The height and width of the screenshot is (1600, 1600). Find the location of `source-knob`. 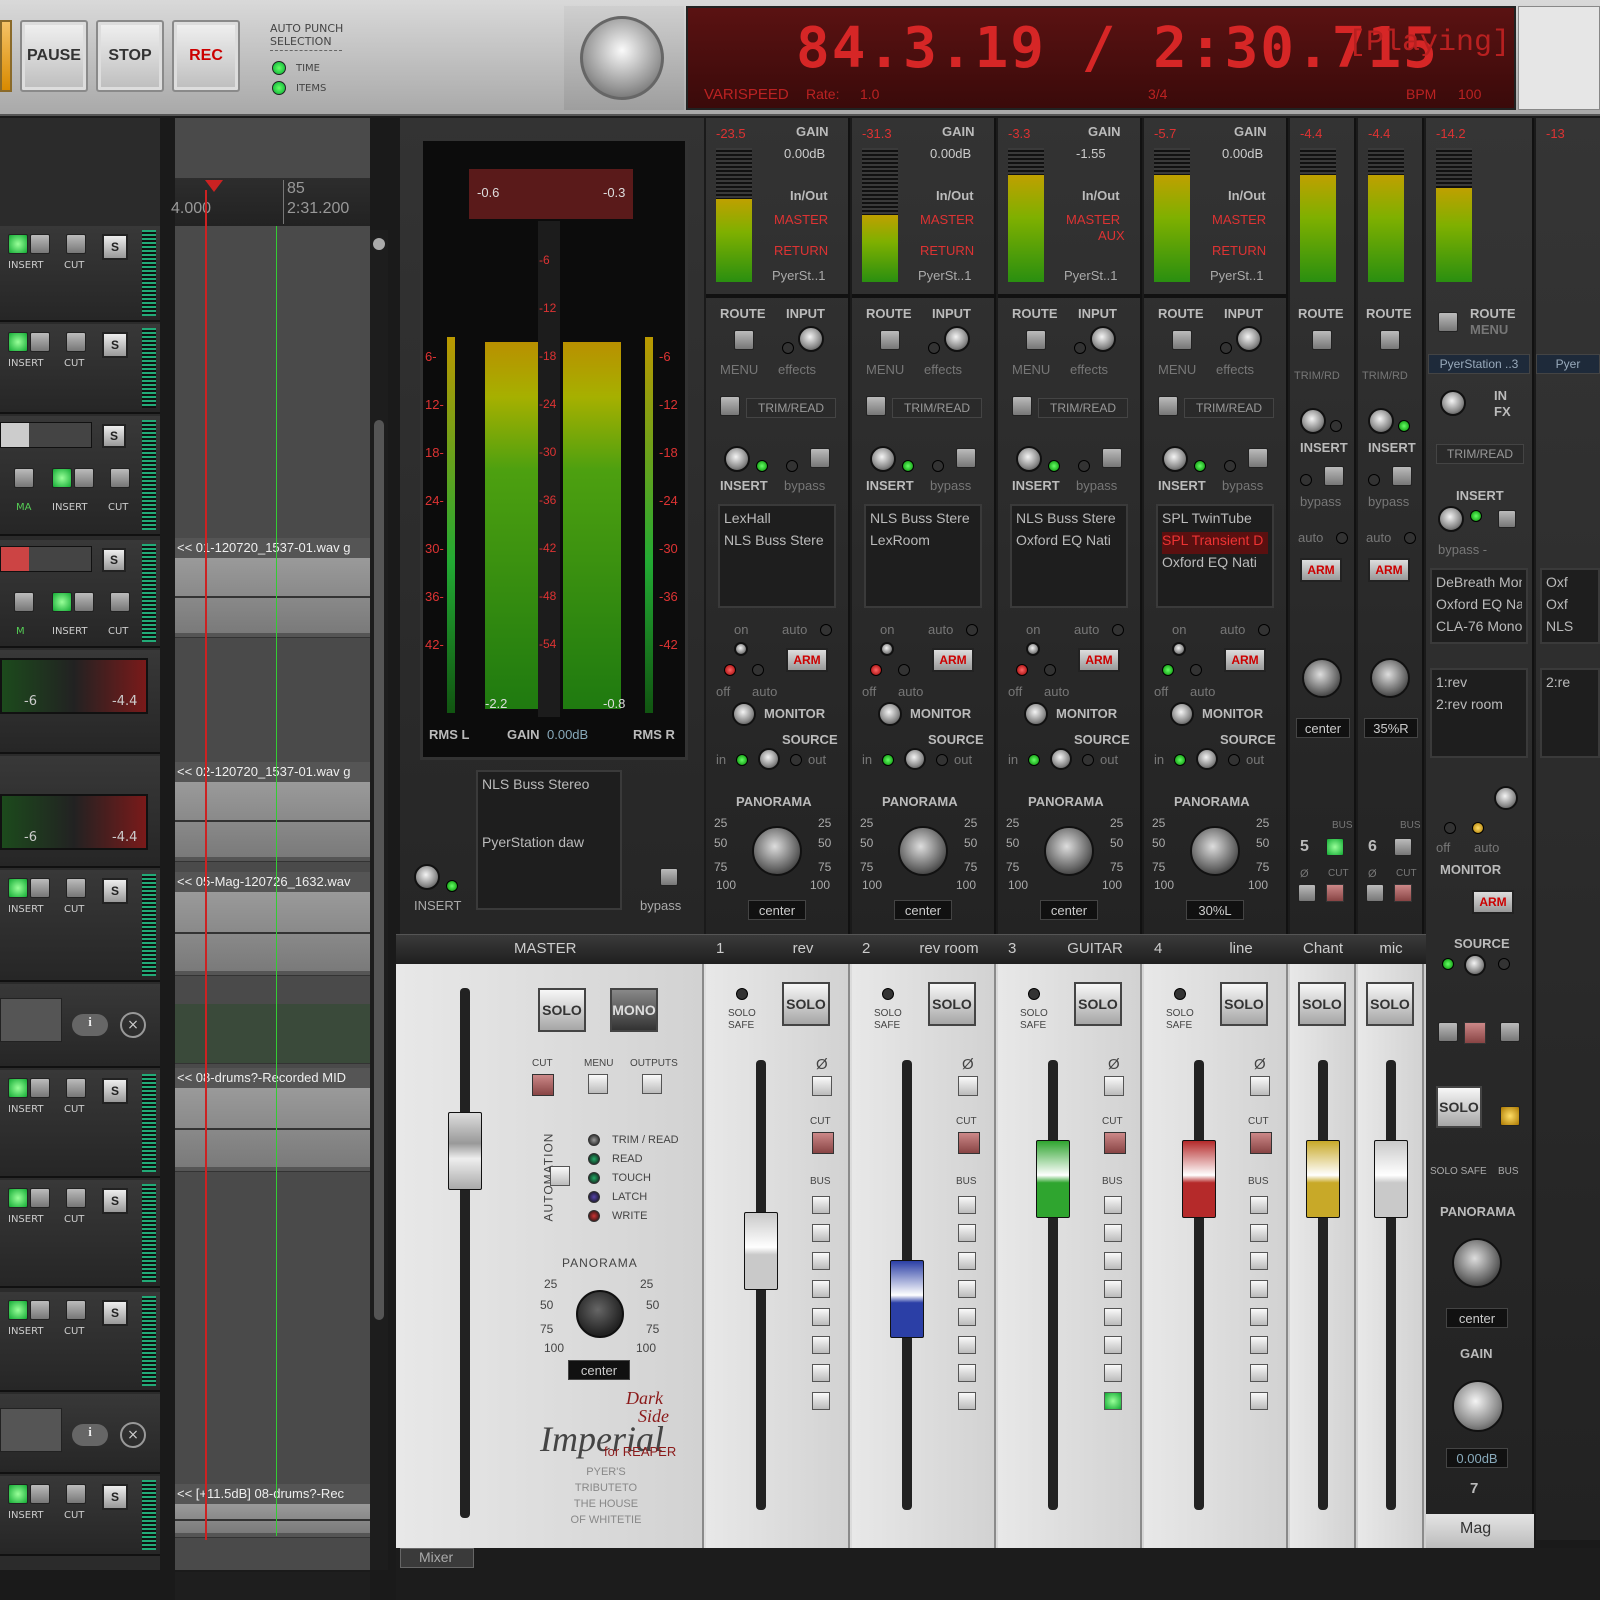

source-knob is located at coordinates (1061, 759).